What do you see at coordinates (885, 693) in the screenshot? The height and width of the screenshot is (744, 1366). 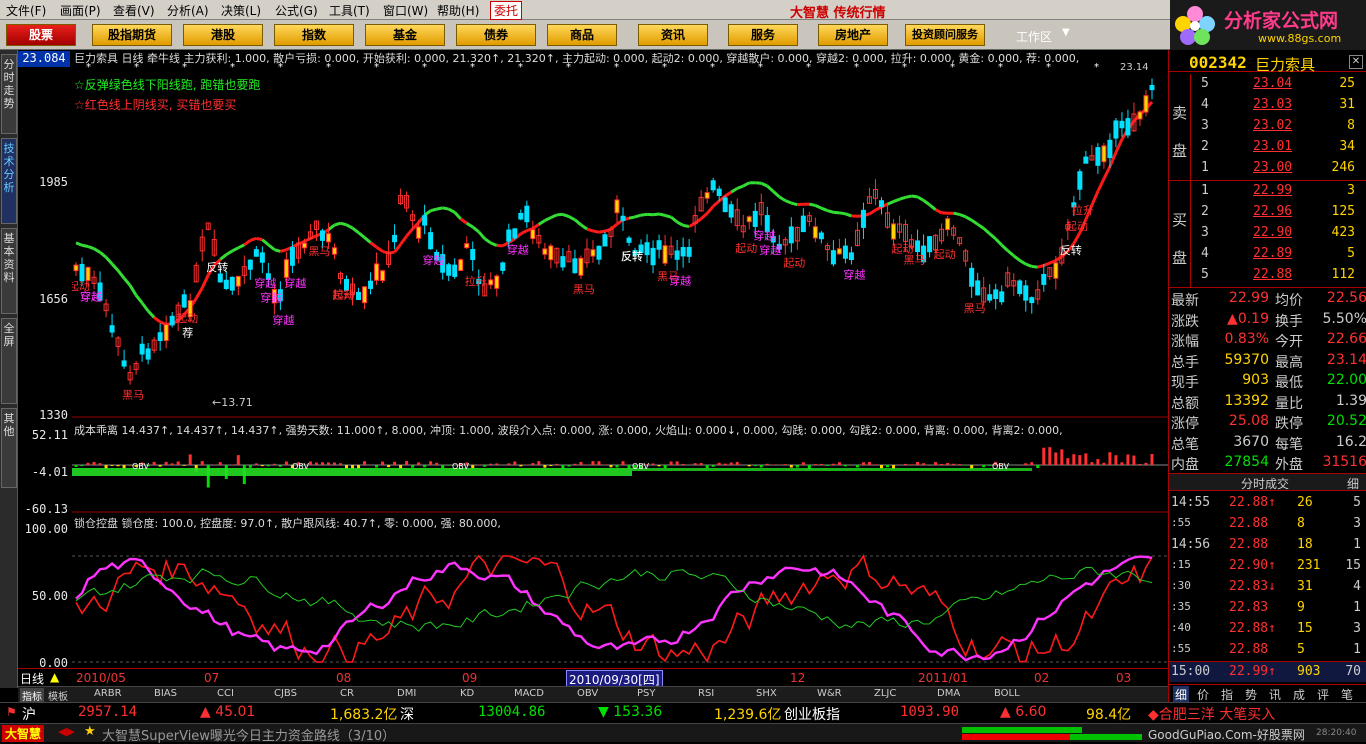 I see `indicator-tab: ZLJC` at bounding box center [885, 693].